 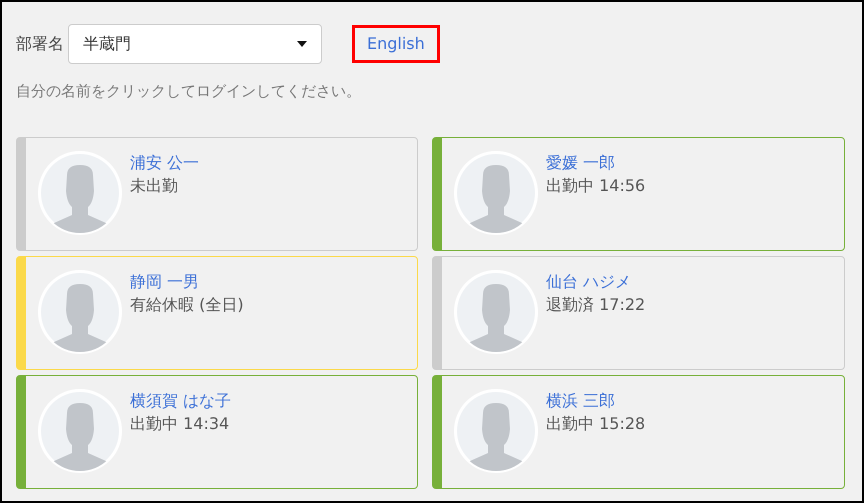 What do you see at coordinates (180, 423) in the screenshot?
I see `attendance-status: 出勤中 14:34` at bounding box center [180, 423].